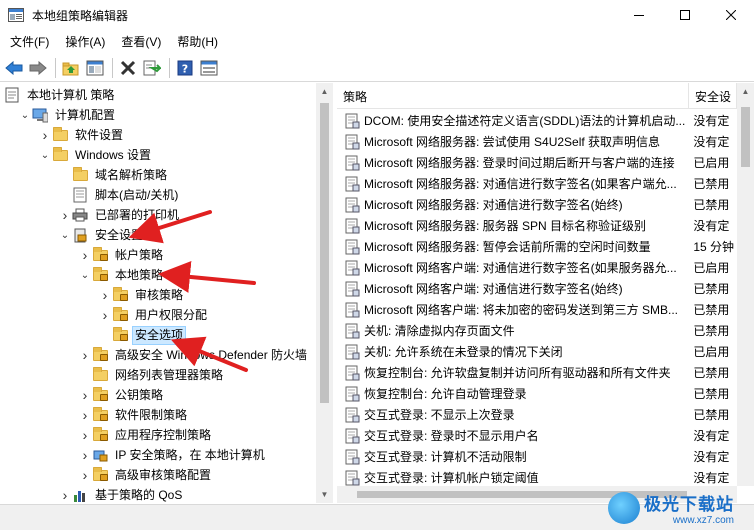  What do you see at coordinates (114, 175) in the screenshot?
I see `tree-item: 域名解析策略` at bounding box center [114, 175].